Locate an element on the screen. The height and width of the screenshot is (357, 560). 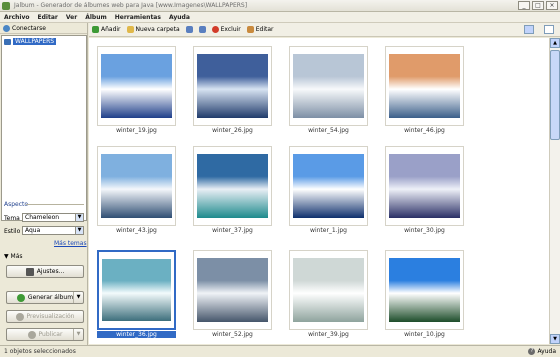
generate-album-button: Generar álbum ▼ is located at coordinates (45, 297).